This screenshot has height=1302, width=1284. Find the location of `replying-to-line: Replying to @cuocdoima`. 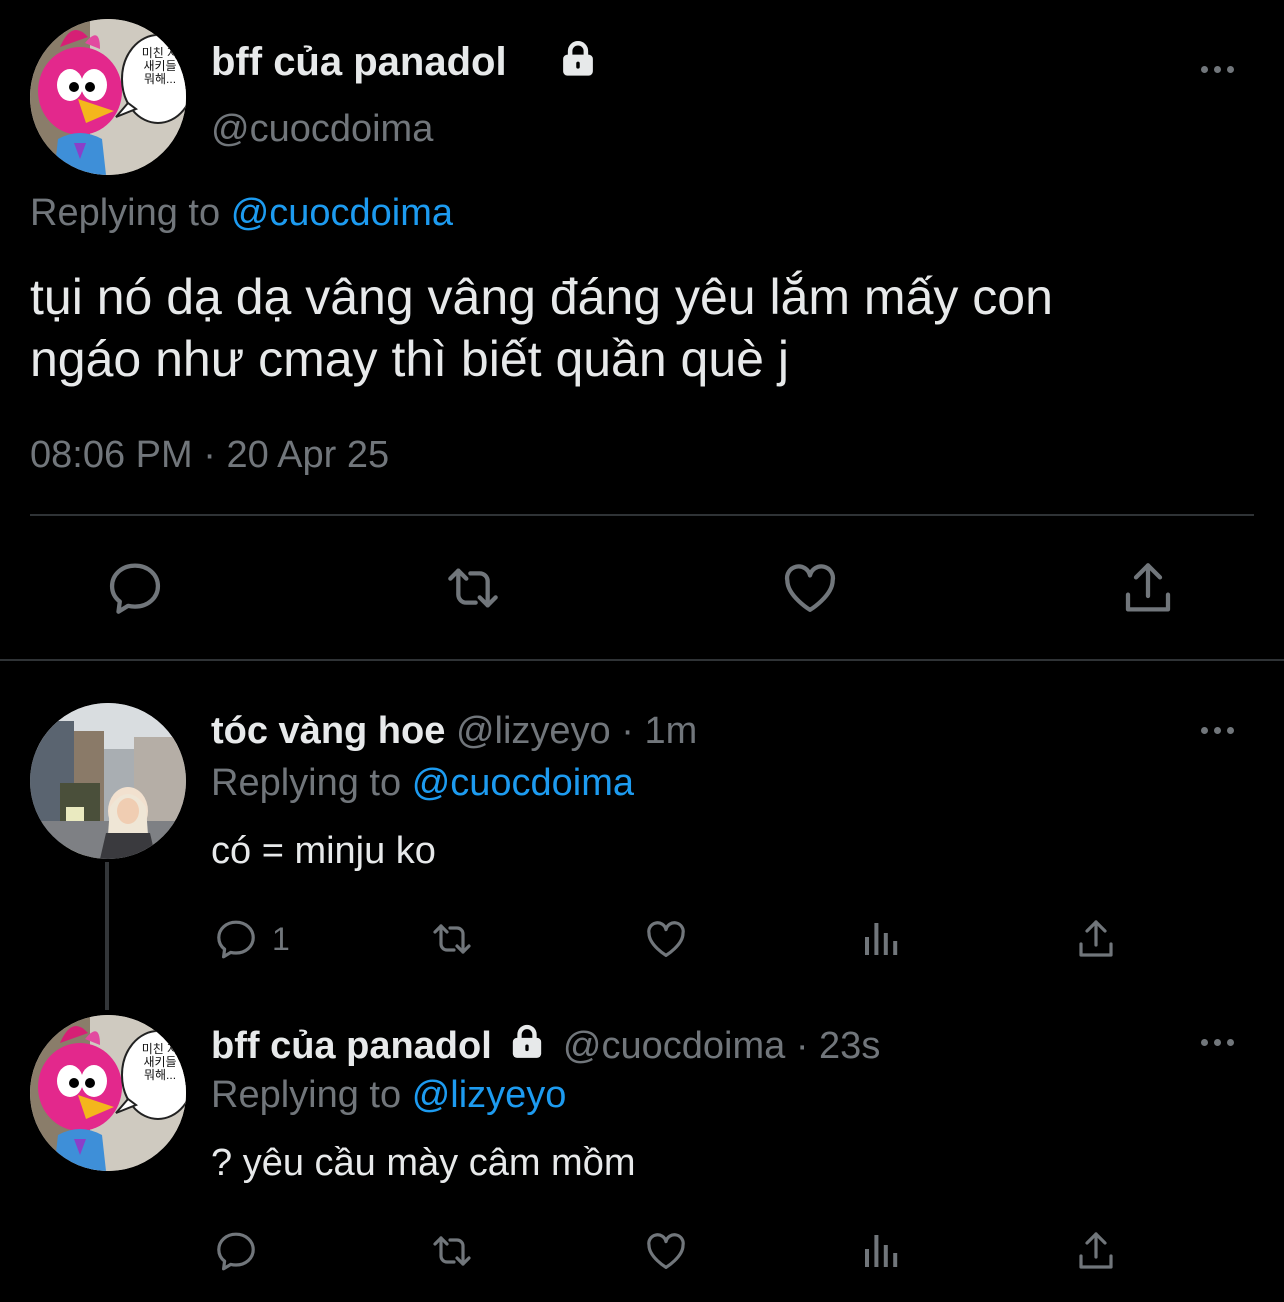

replying-to-line: Replying to @cuocdoima is located at coordinates (241, 213).